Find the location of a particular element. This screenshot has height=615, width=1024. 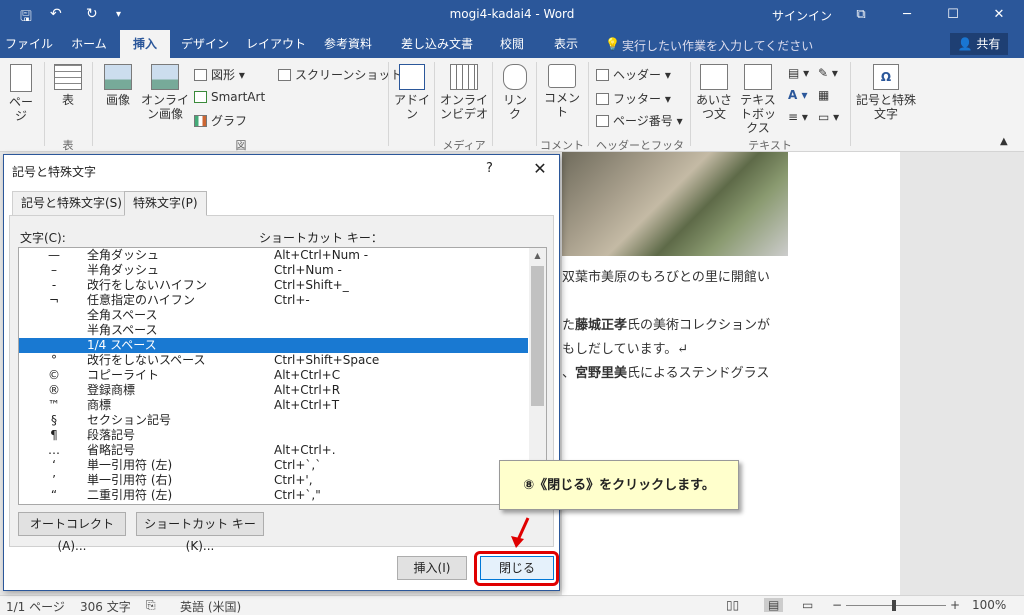

page-number-button: ページ番号 ▾ is located at coordinates (639, 120).